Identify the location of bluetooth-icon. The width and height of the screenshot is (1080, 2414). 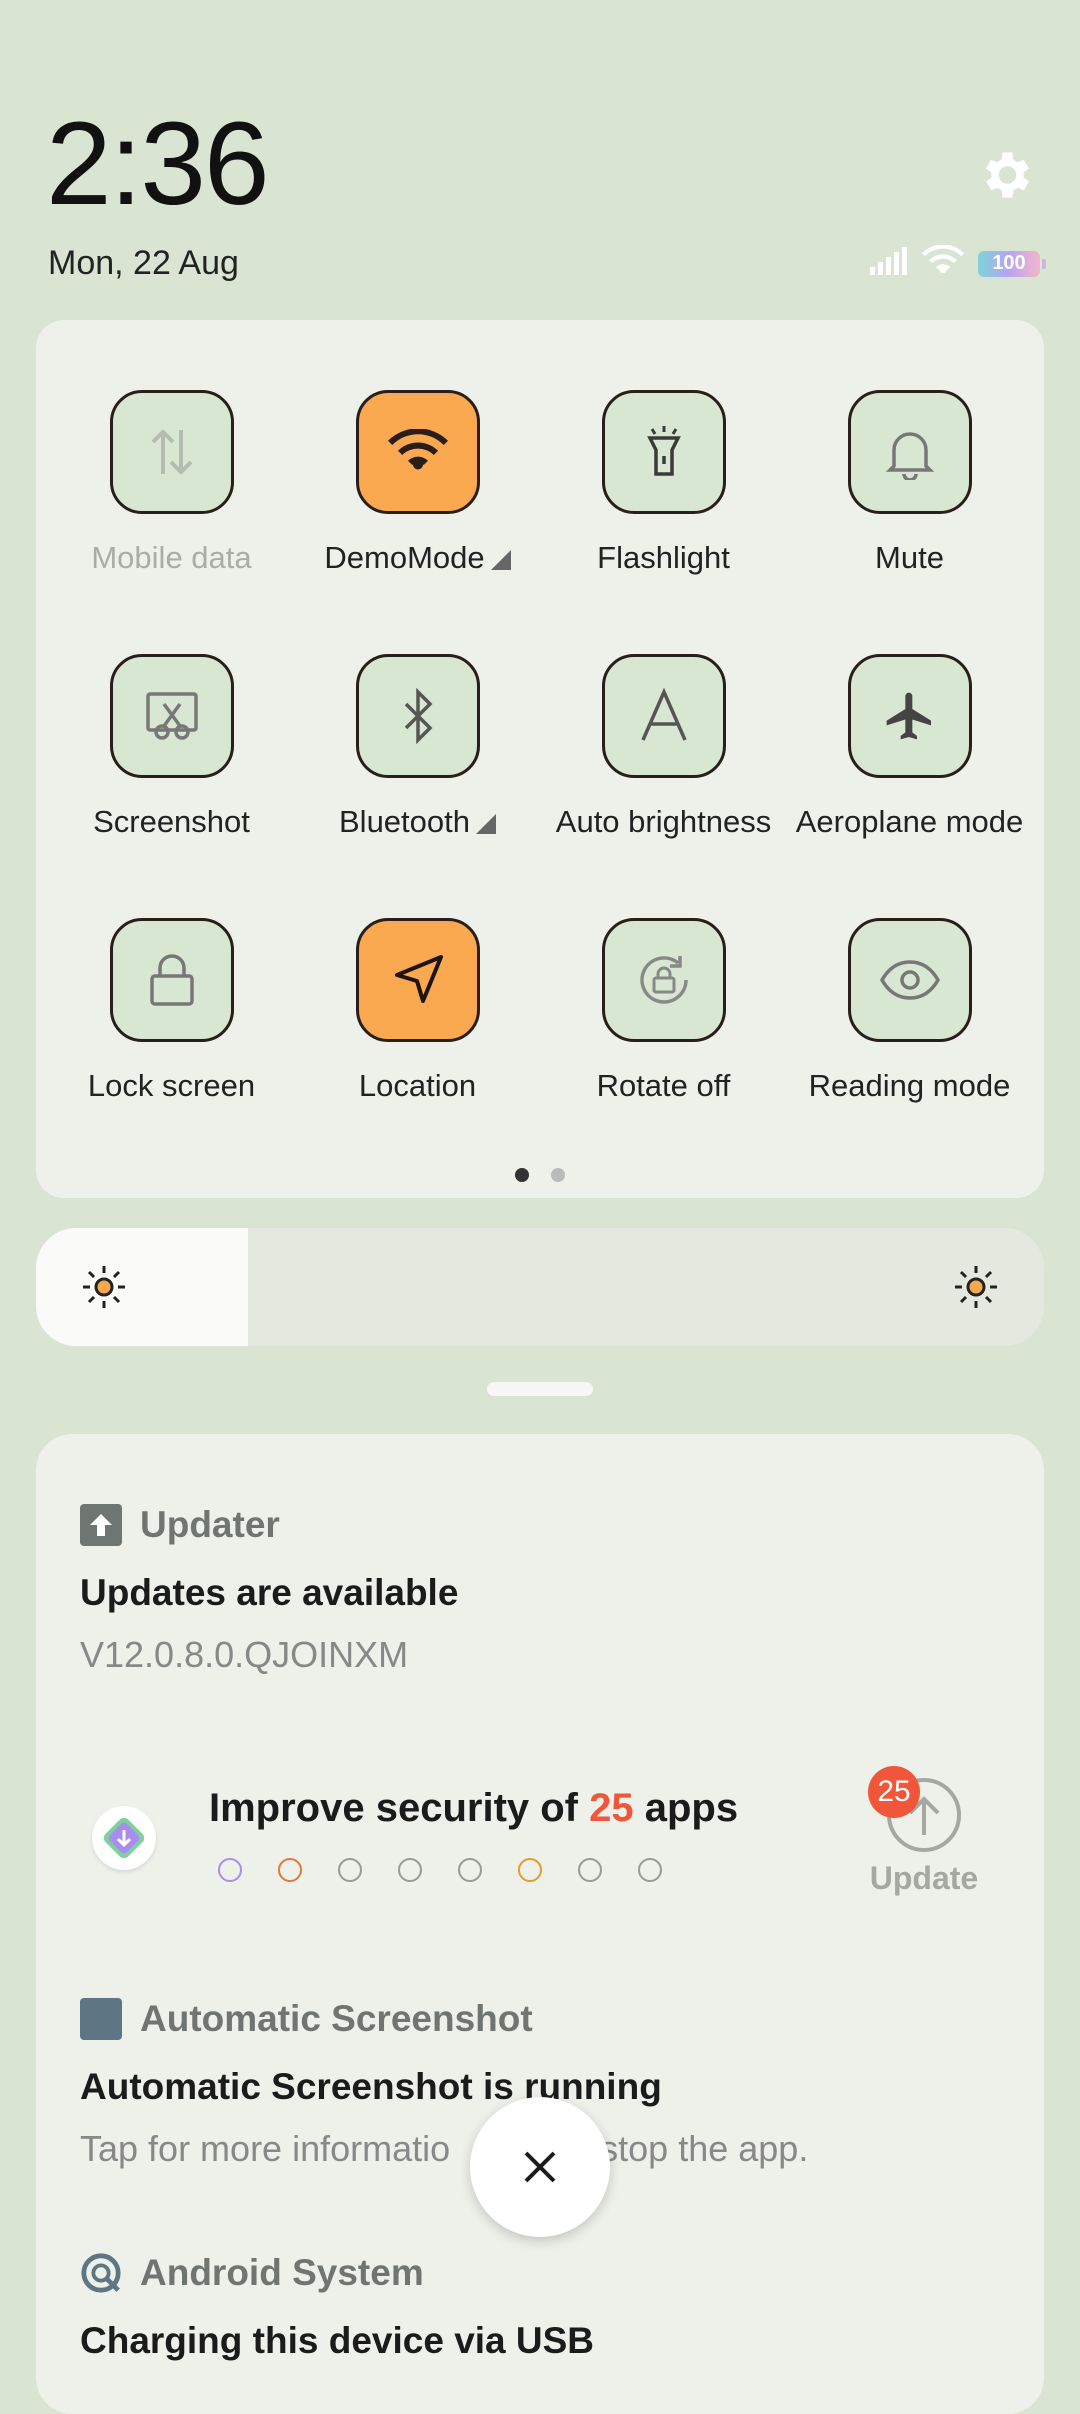
(417, 716).